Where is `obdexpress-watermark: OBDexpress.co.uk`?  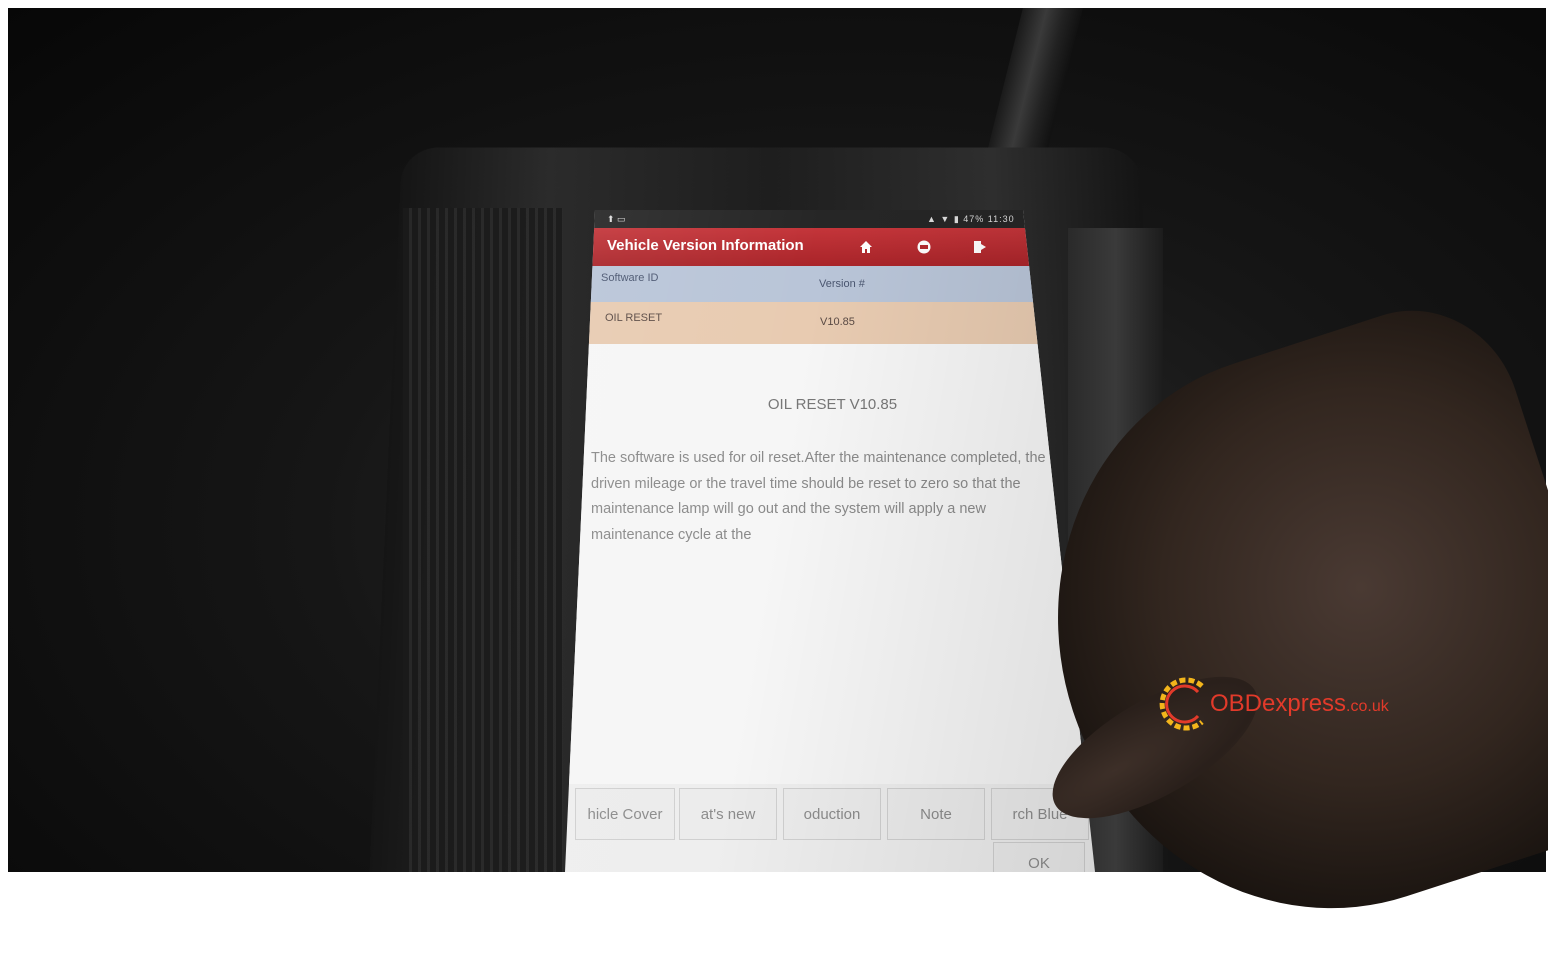
obdexpress-watermark: OBDexpress.co.uk is located at coordinates (1288, 704).